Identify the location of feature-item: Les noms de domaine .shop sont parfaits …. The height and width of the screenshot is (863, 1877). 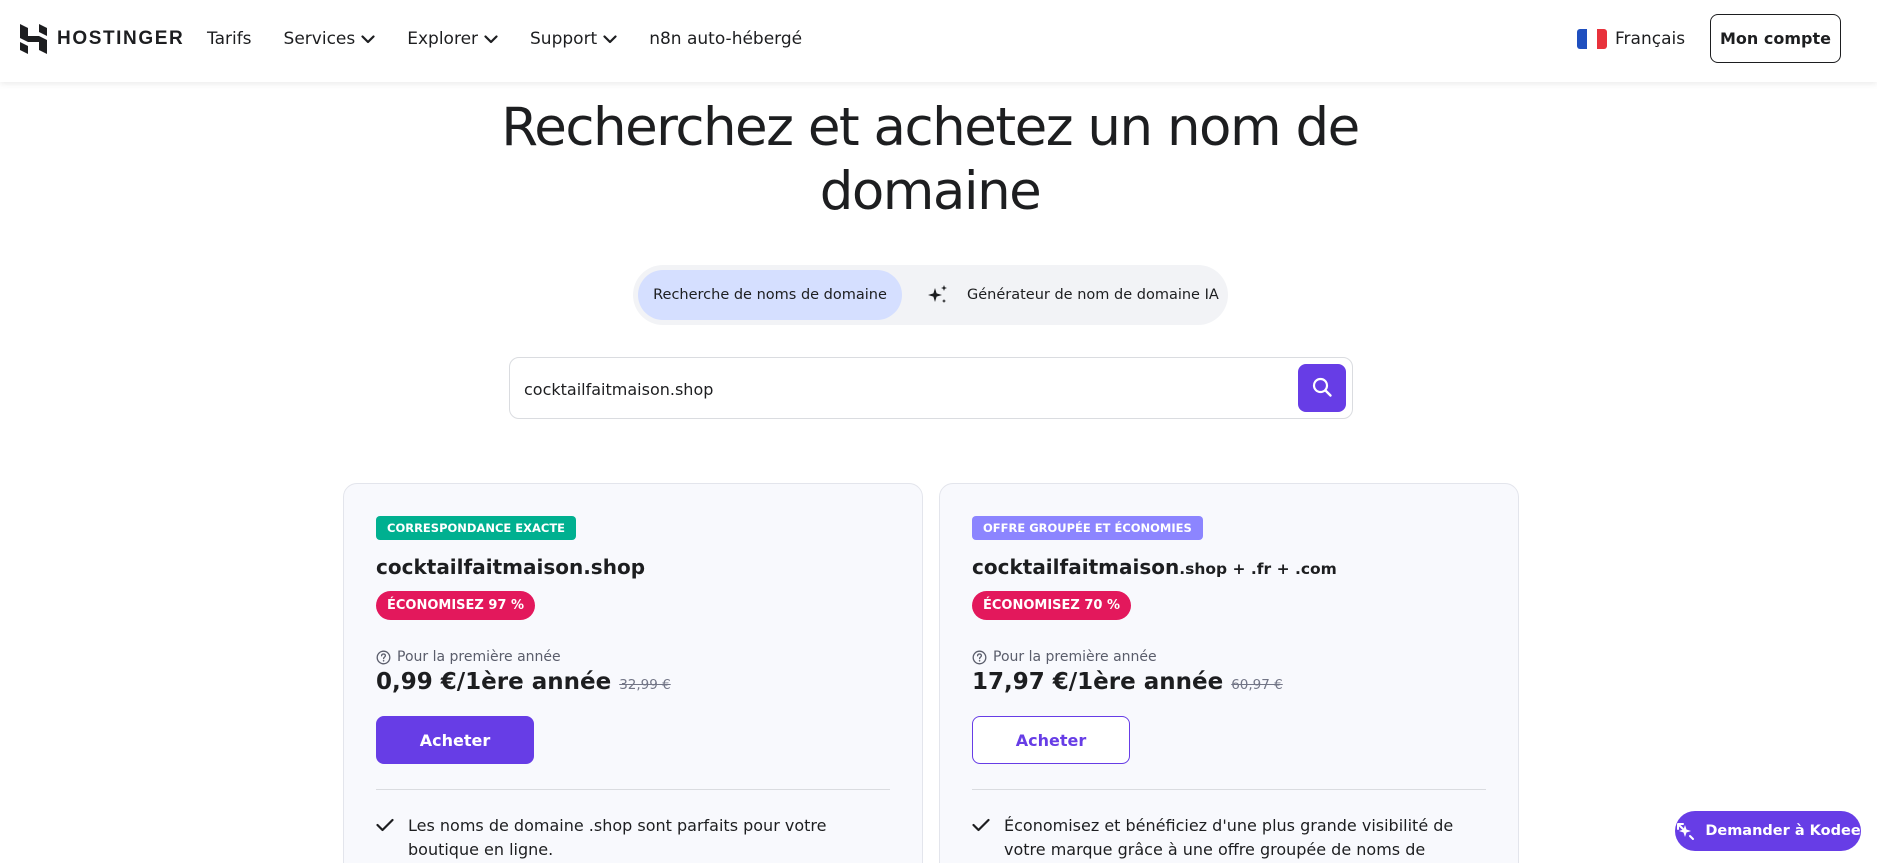
(633, 838).